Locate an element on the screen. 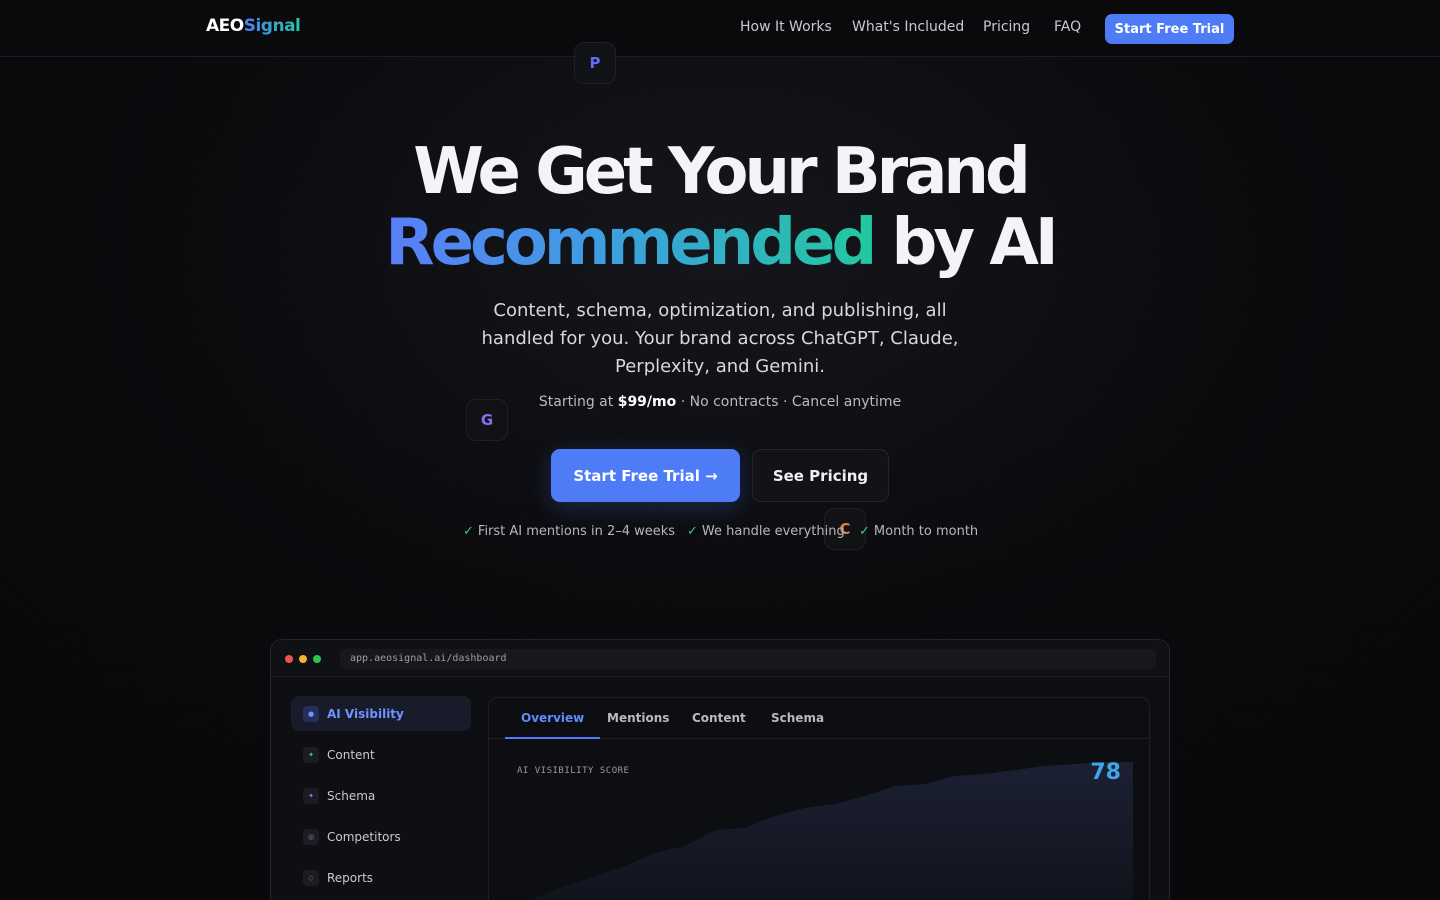 The width and height of the screenshot is (1440, 900). nav-link-whats-included: What's Included is located at coordinates (908, 27).